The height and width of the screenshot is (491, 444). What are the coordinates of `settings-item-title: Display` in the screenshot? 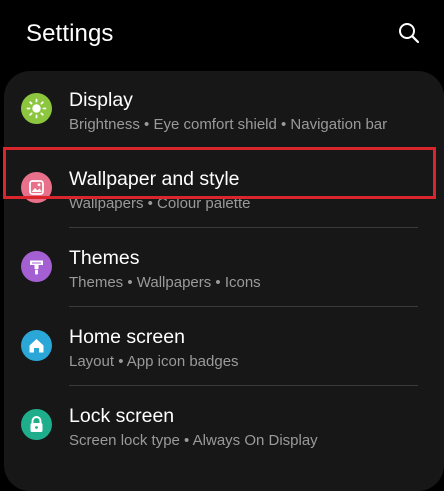 It's located at (101, 100).